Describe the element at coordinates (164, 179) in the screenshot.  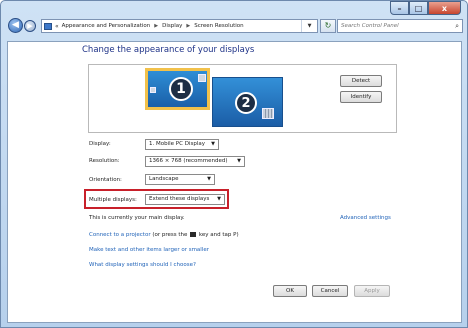
I see `orientation-select-value: Landscape` at that location.